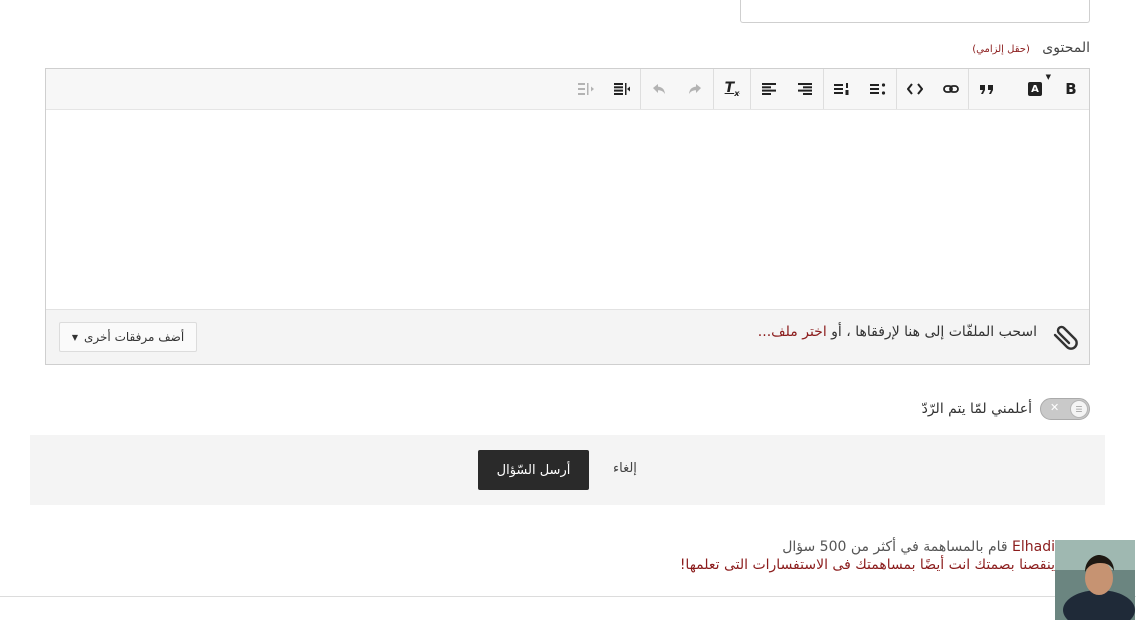 The height and width of the screenshot is (630, 1136). I want to click on align-left-icon, so click(769, 89).